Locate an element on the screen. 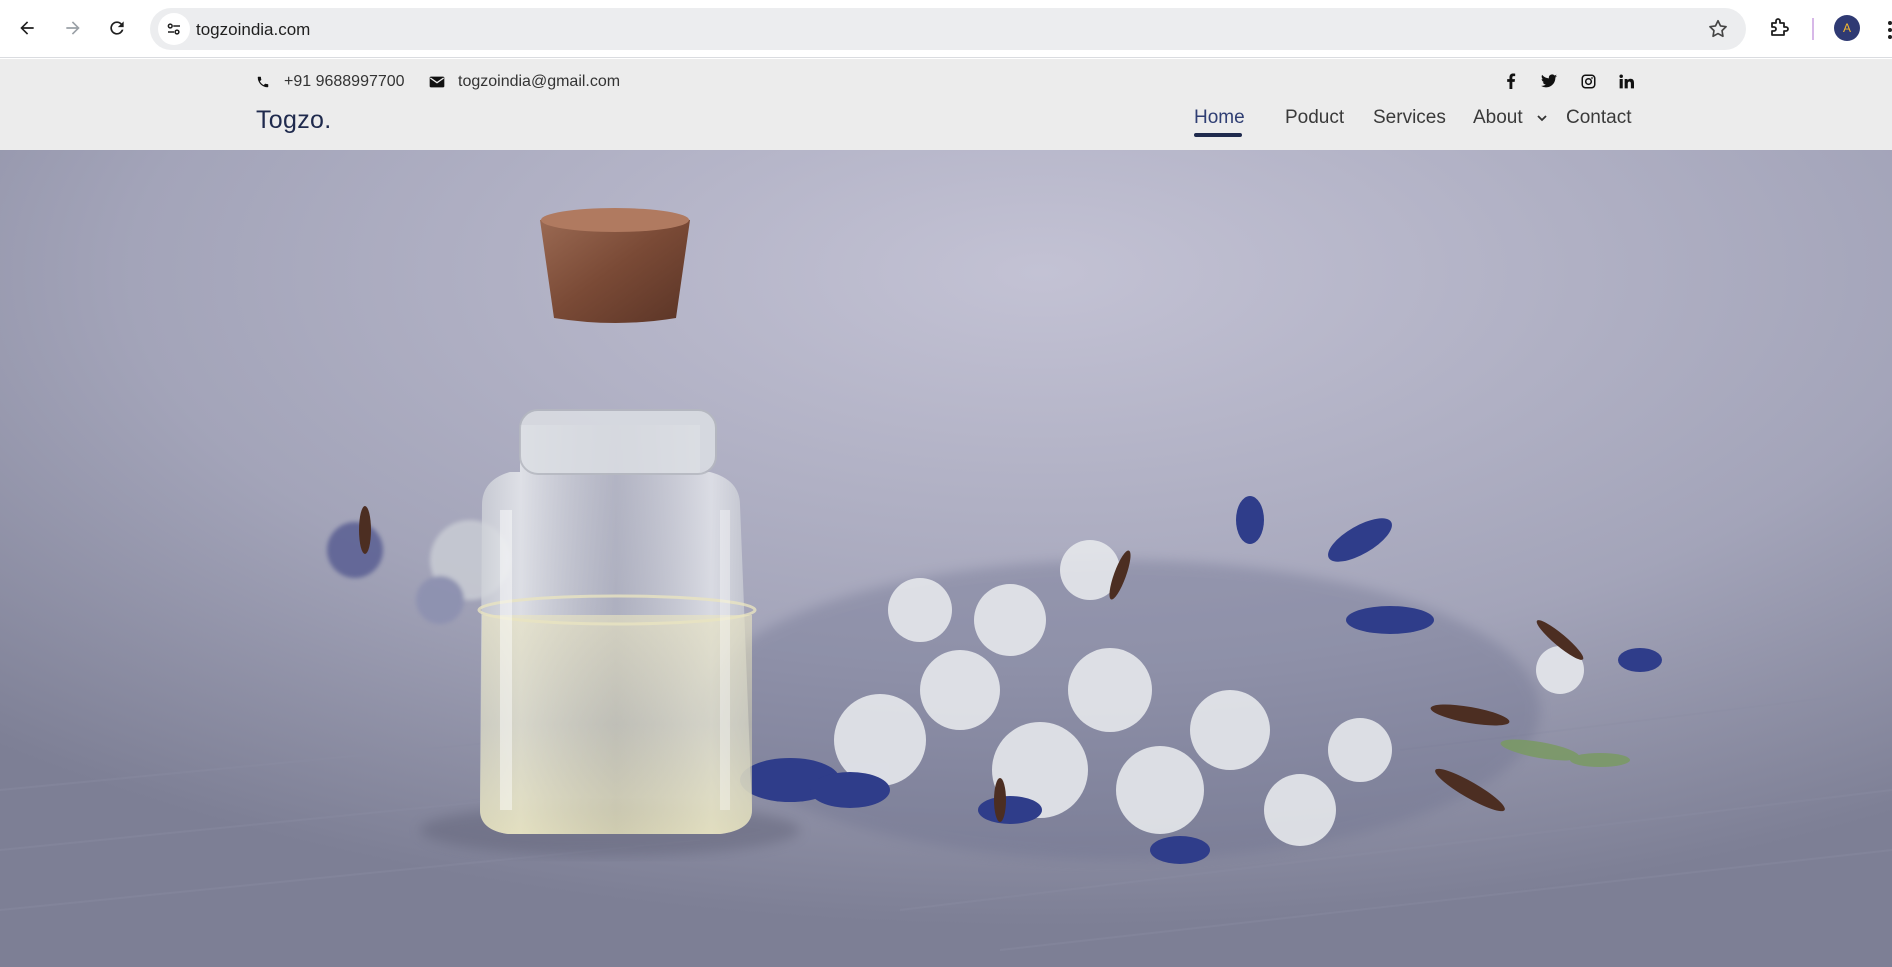  reload-button is located at coordinates (117, 28).